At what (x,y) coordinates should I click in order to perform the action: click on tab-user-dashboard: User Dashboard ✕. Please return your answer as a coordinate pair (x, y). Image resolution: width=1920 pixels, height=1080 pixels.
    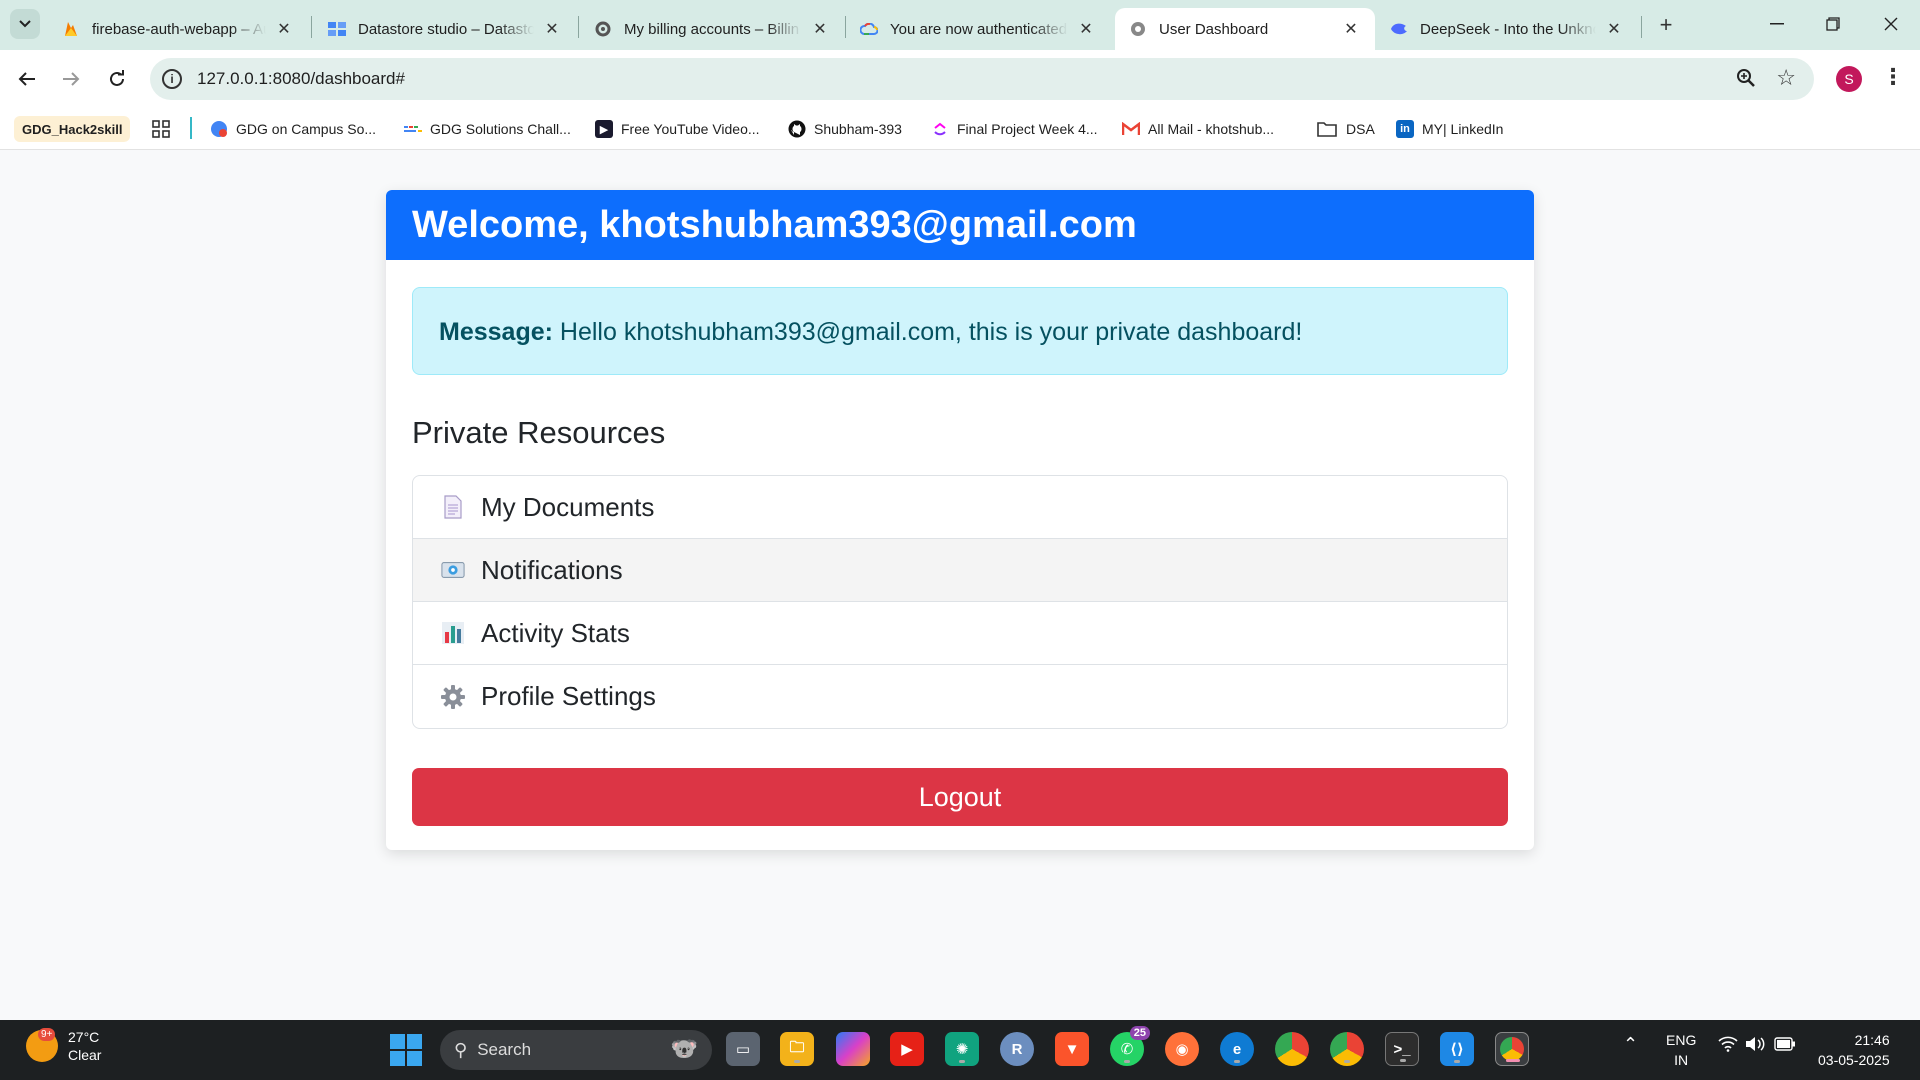
    Looking at the image, I should click on (1245, 29).